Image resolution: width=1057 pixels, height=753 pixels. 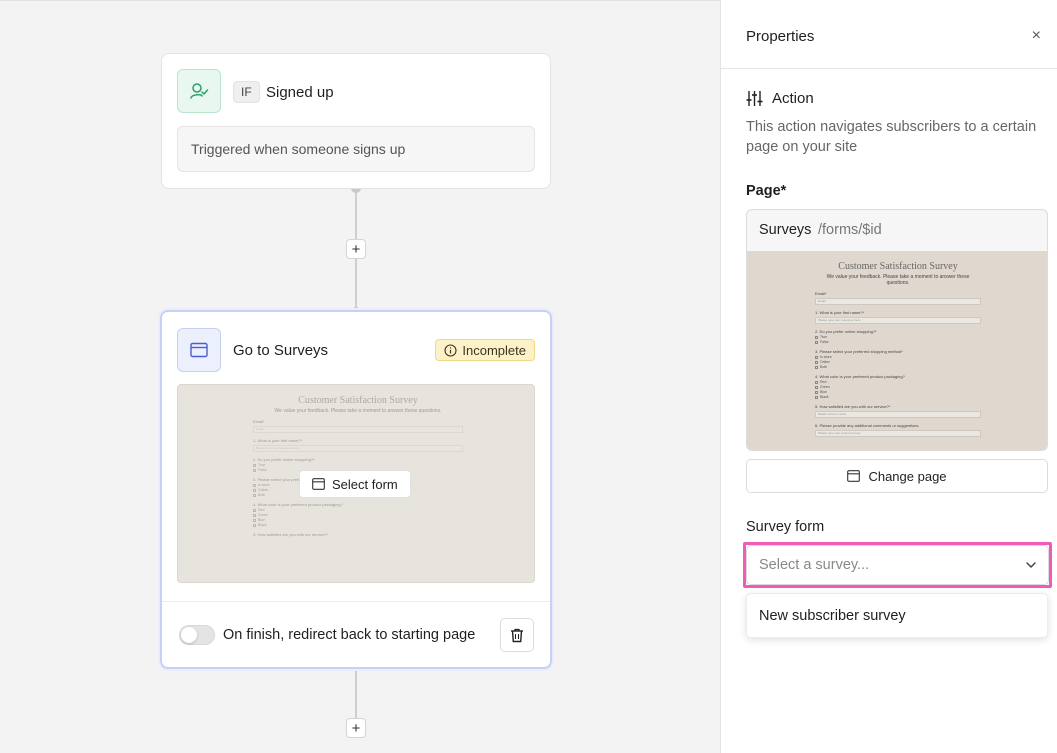 What do you see at coordinates (832, 616) in the screenshot?
I see `dropdown-option-new-subscriber-survey: New subscriber survey` at bounding box center [832, 616].